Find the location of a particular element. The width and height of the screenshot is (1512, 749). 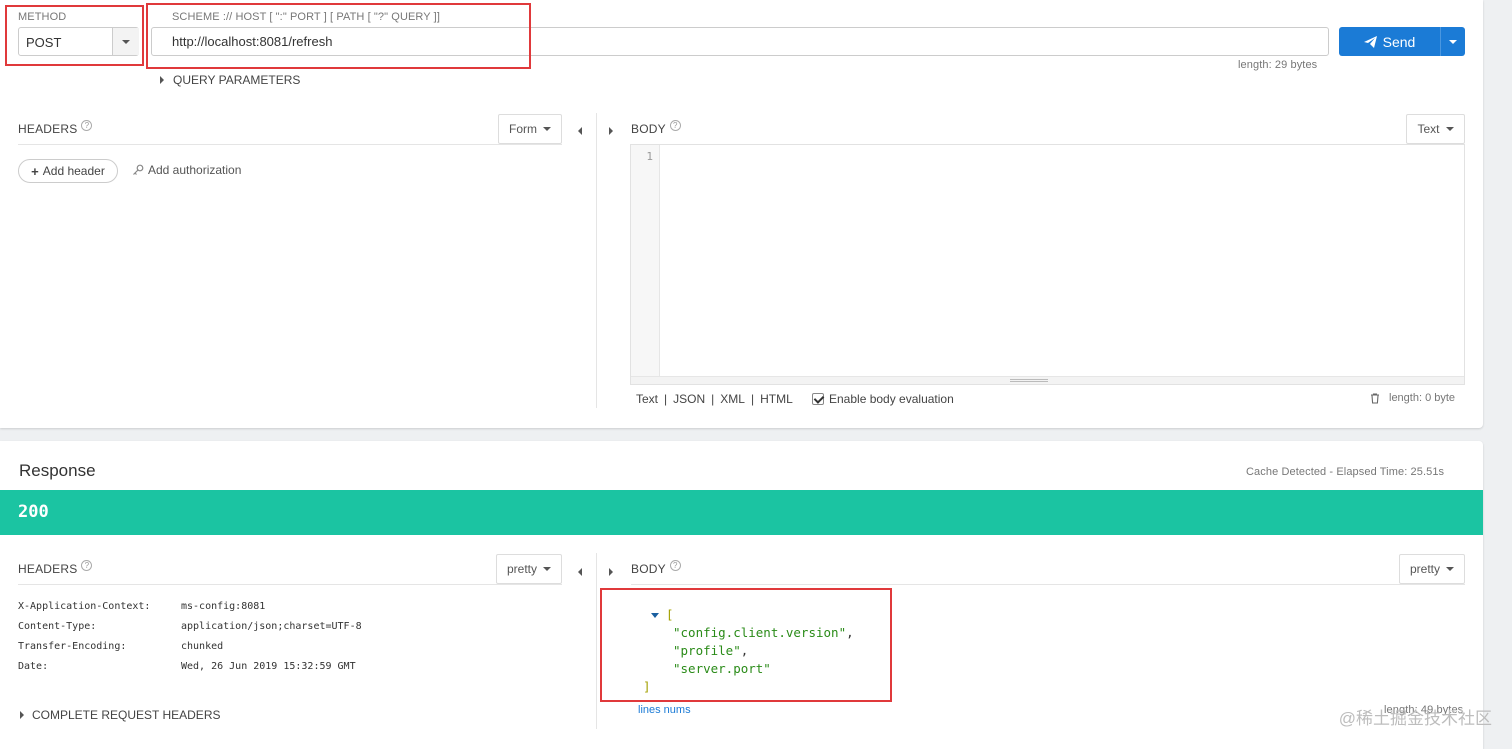

response-body-mode-select: pretty is located at coordinates (1432, 569).